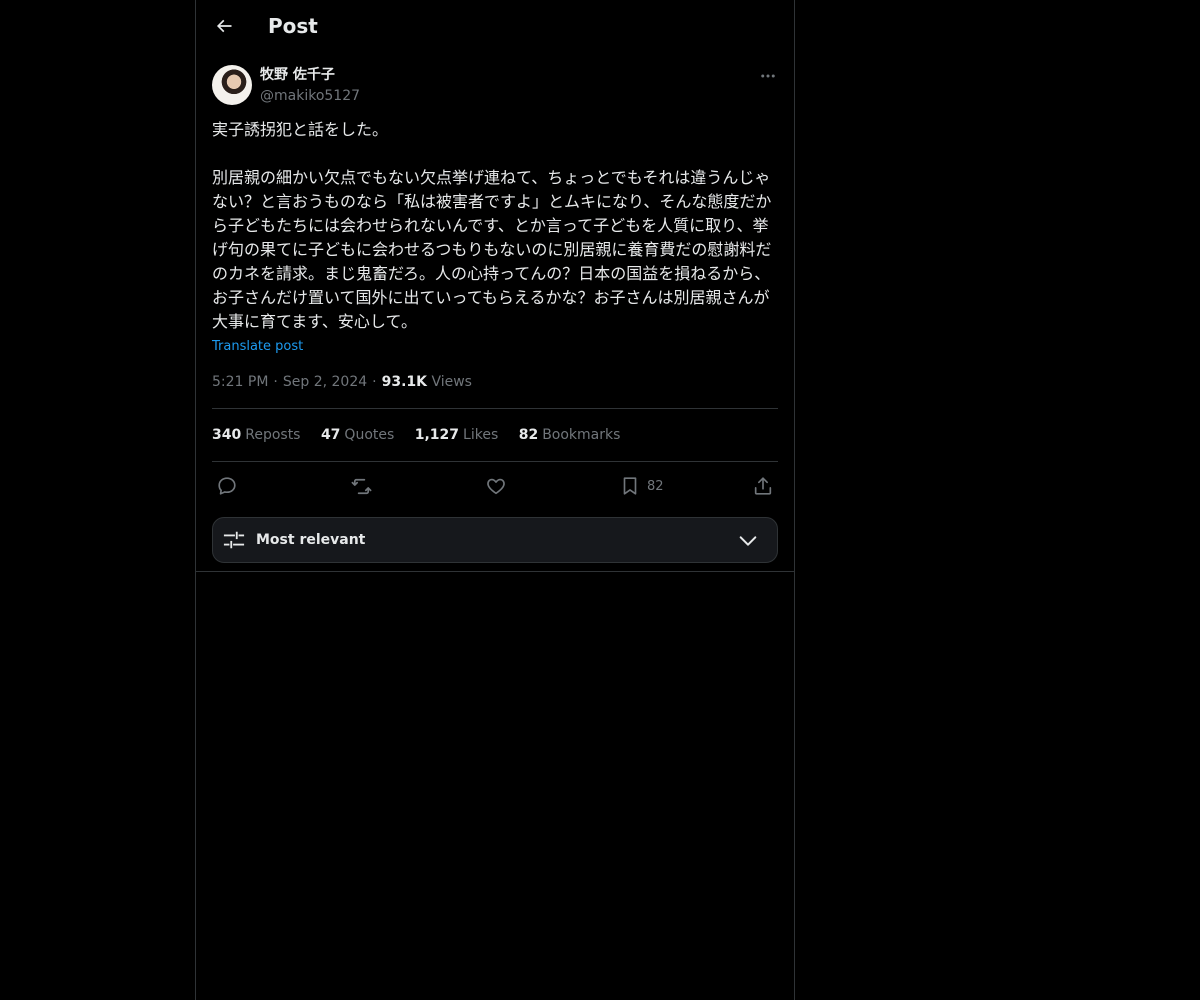 Image resolution: width=1200 pixels, height=1000 pixels. What do you see at coordinates (293, 26) in the screenshot?
I see `page-title: Post` at bounding box center [293, 26].